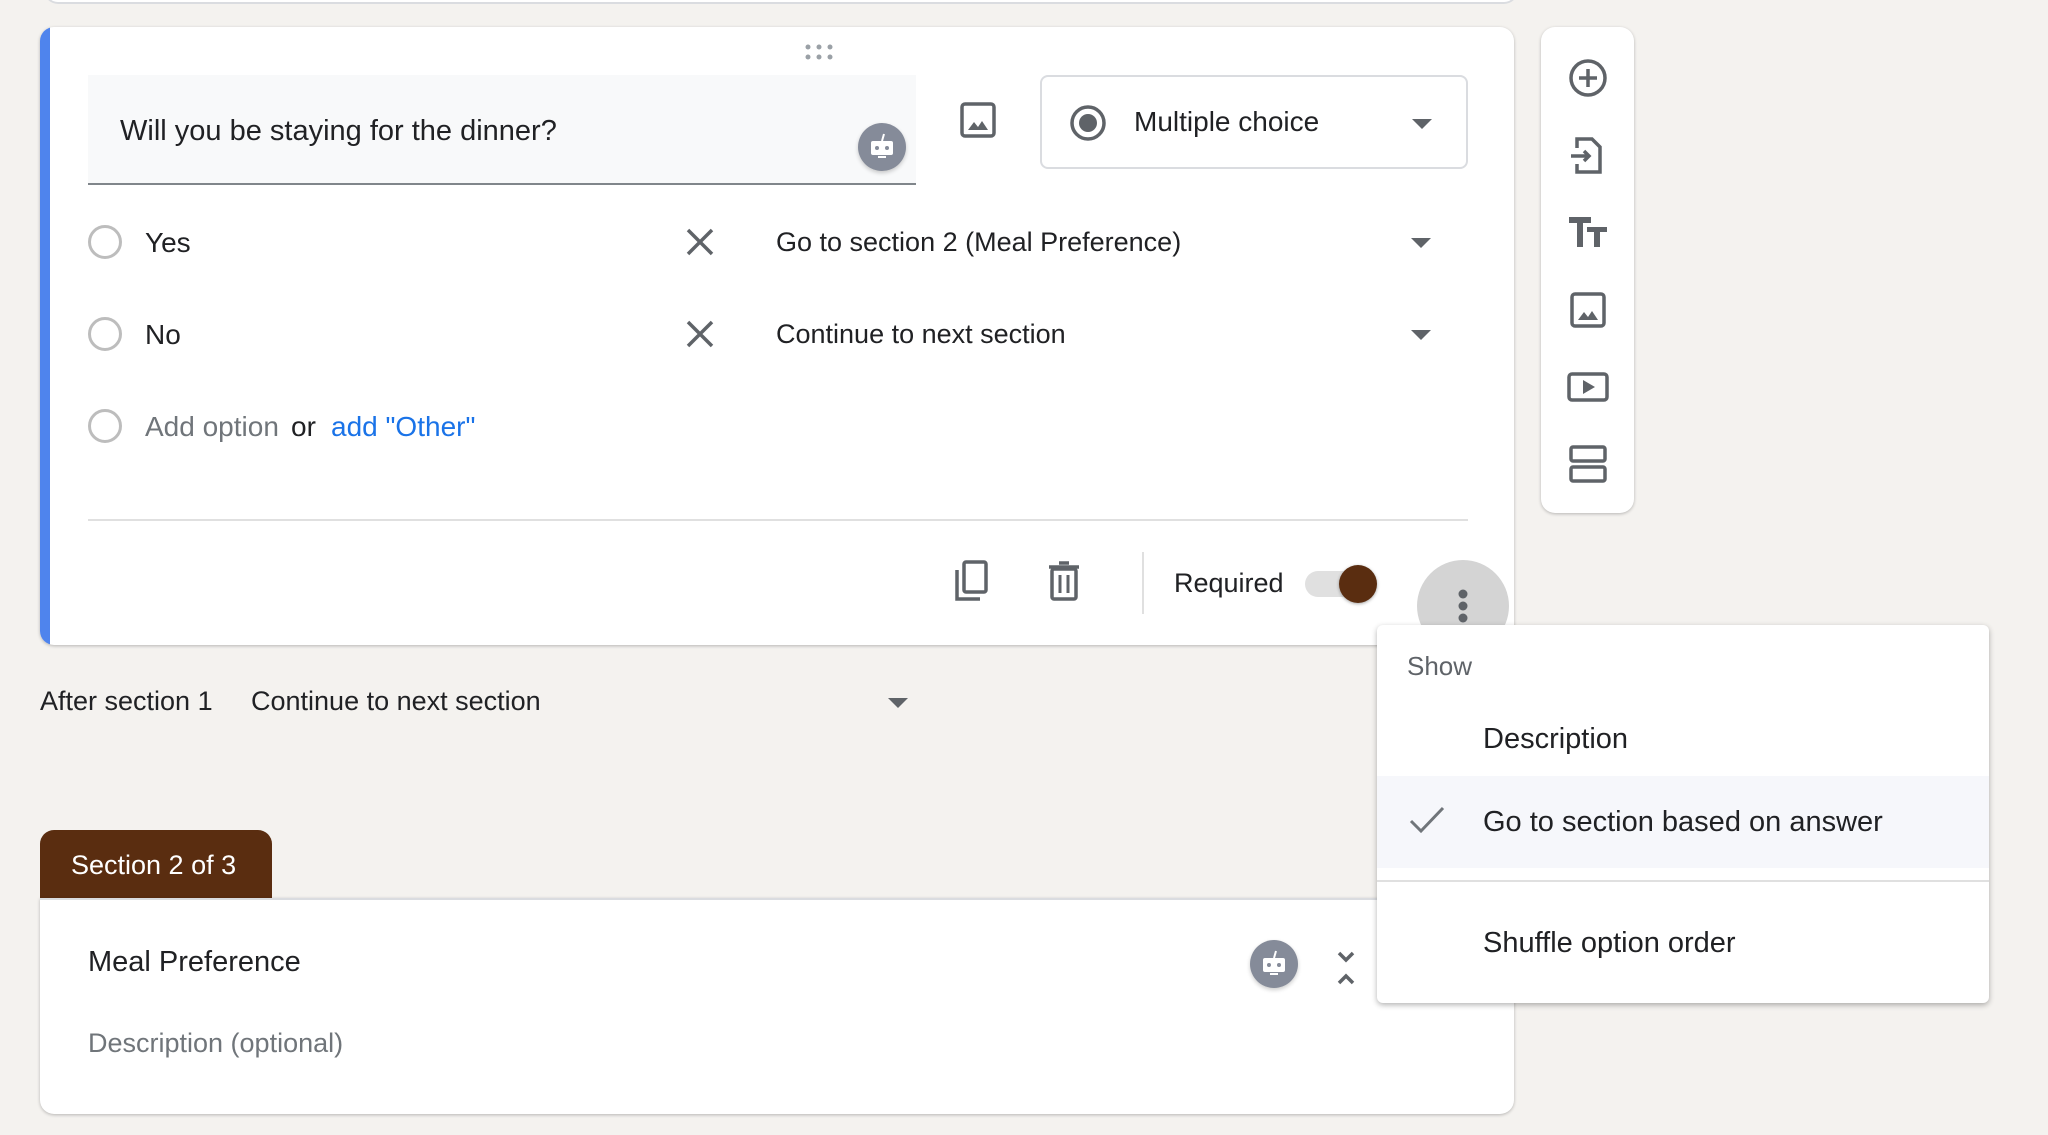 The width and height of the screenshot is (2048, 1135). Describe the element at coordinates (1440, 666) in the screenshot. I see `menu-header: Show` at that location.